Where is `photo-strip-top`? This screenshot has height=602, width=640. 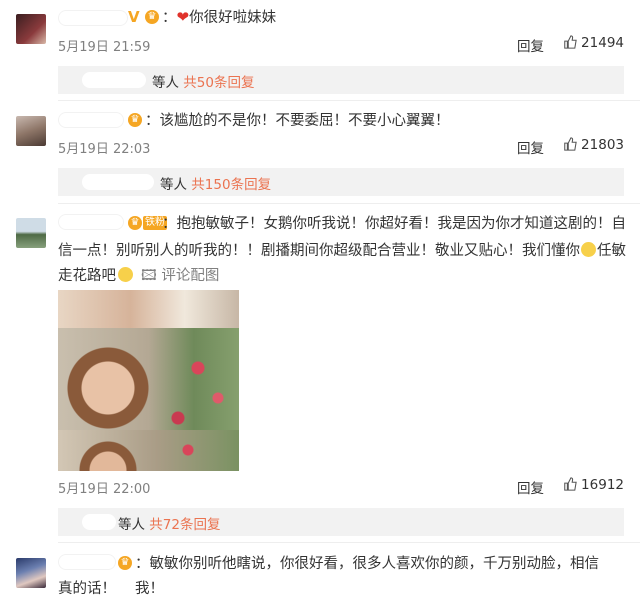
photo-strip-top is located at coordinates (148, 309).